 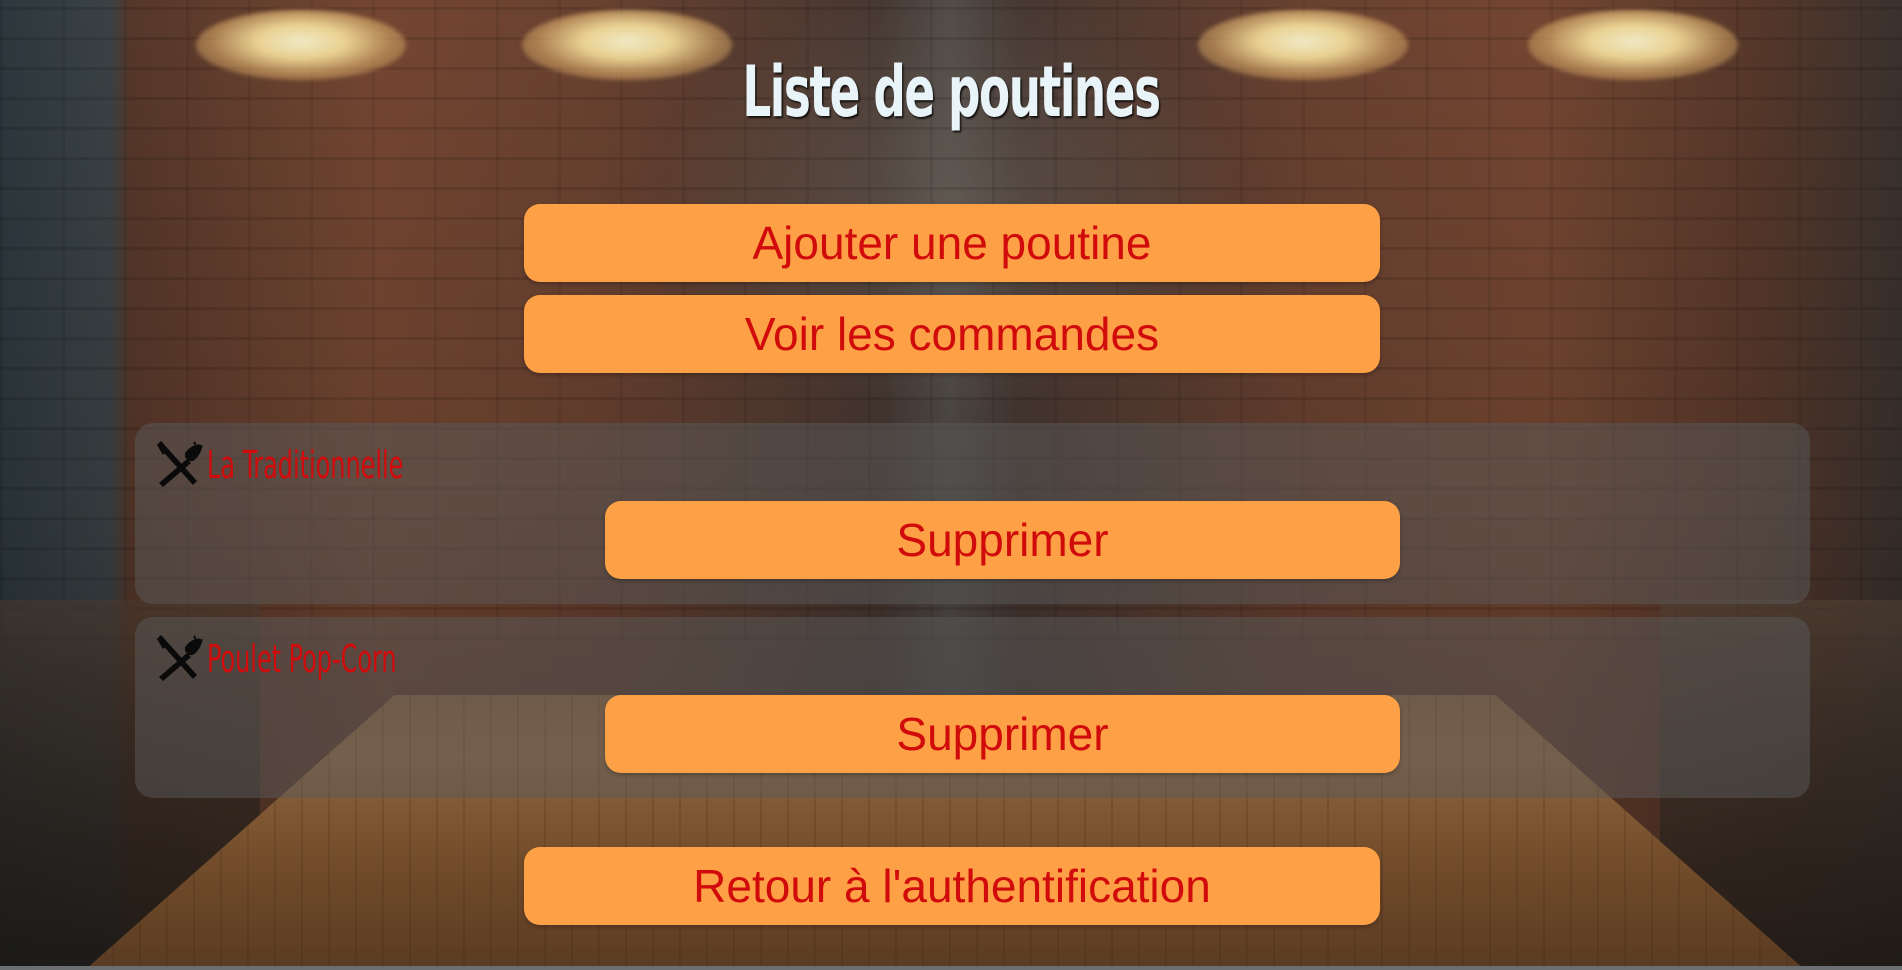 I want to click on bottom-edge-bar, so click(x=951, y=968).